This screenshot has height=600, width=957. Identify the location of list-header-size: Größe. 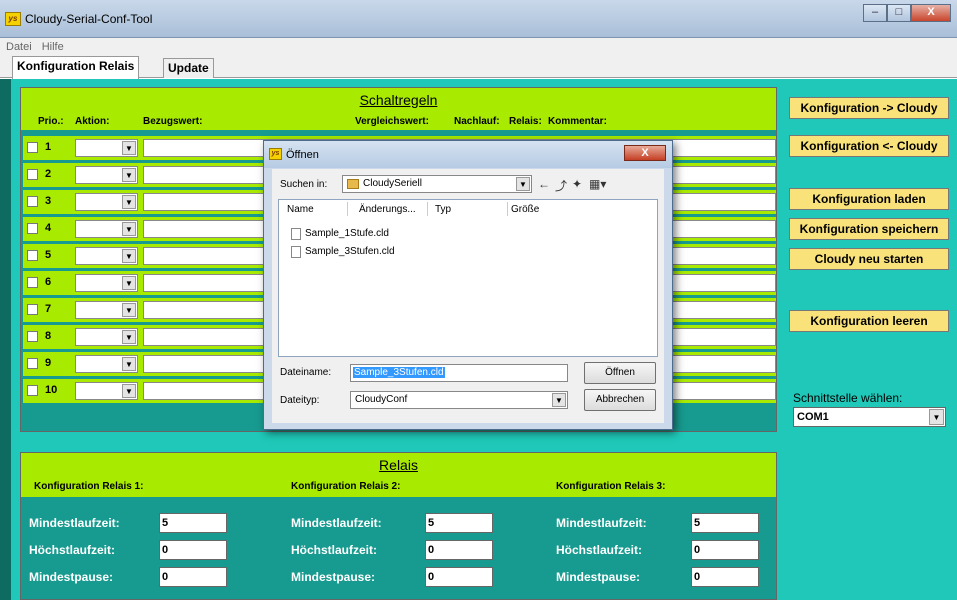
(525, 209).